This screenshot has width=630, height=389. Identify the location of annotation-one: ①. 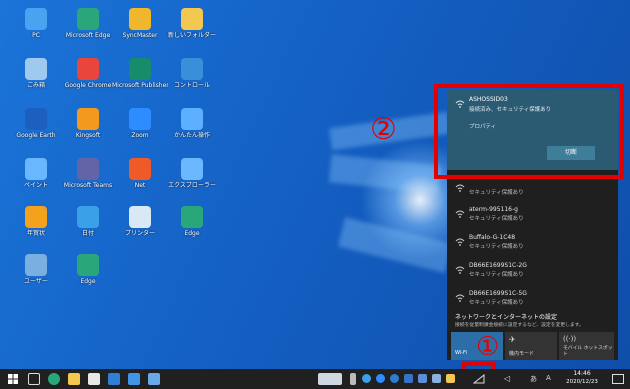
(488, 347).